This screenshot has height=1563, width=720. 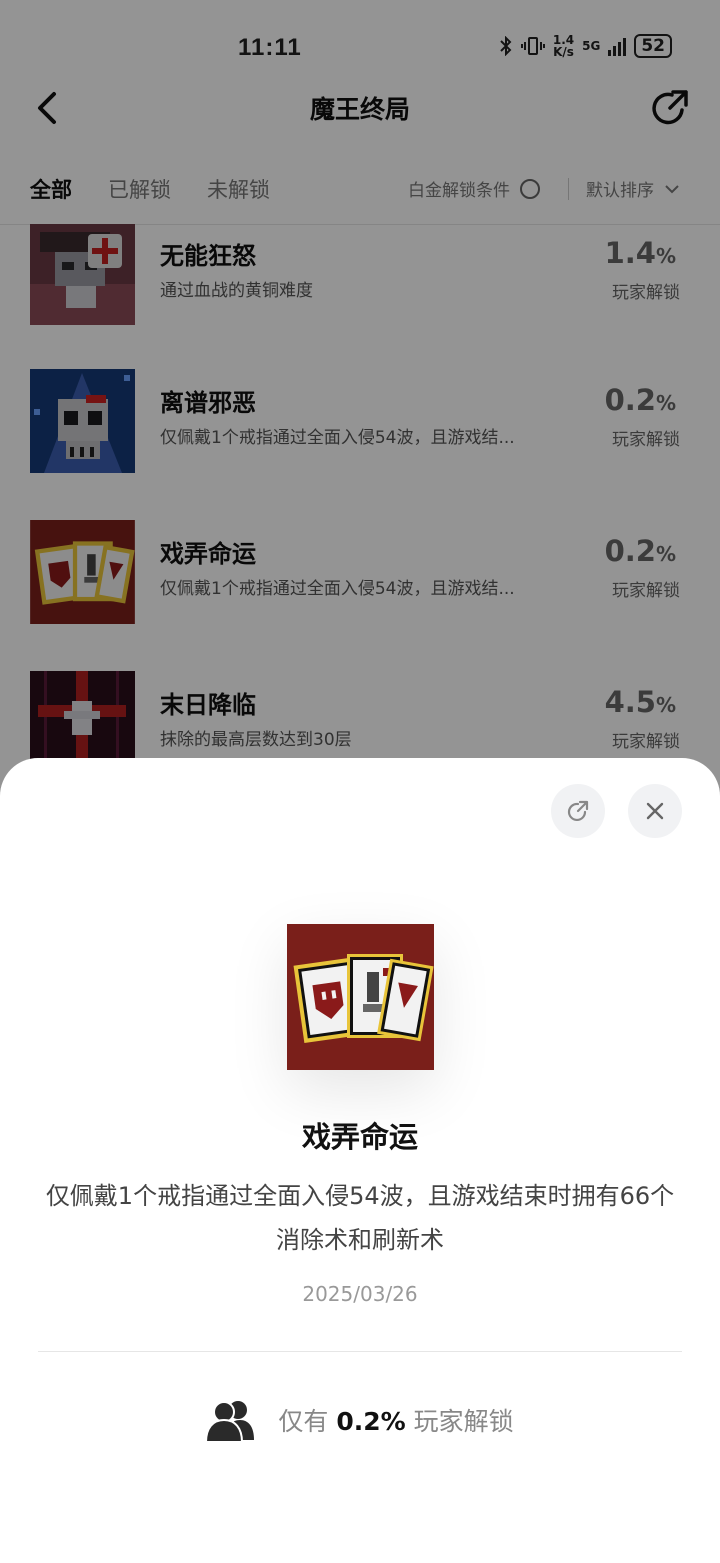 I want to click on users-icon, so click(x=230, y=1421).